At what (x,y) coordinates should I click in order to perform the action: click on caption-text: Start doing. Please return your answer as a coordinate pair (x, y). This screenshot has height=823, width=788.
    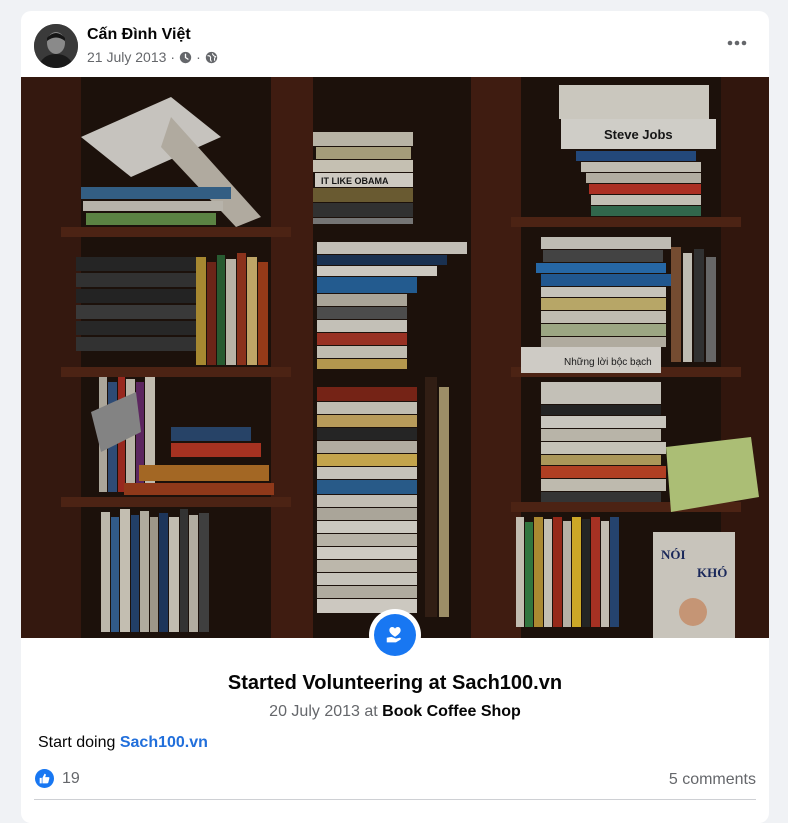
    Looking at the image, I should click on (77, 742).